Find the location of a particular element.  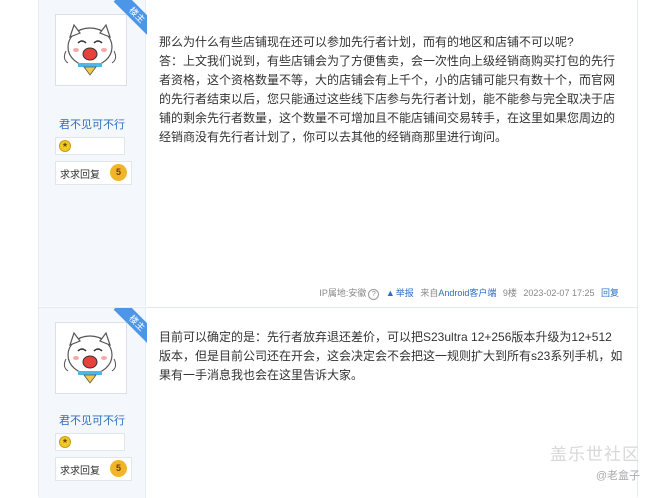

floor-number: 9楼 is located at coordinates (509, 293).